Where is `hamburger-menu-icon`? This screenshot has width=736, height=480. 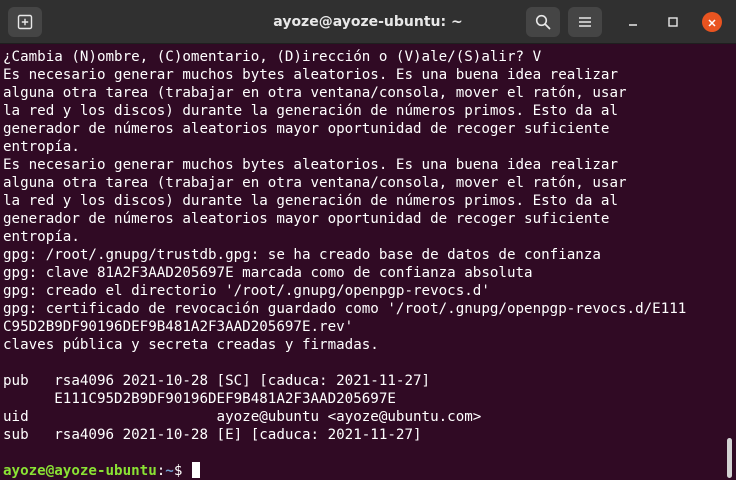 hamburger-menu-icon is located at coordinates (585, 22).